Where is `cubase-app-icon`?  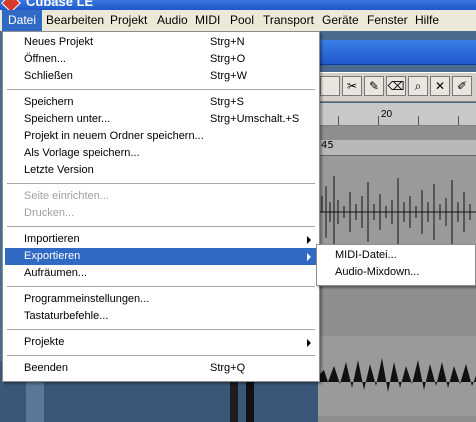
cubase-app-icon is located at coordinates (11, 5).